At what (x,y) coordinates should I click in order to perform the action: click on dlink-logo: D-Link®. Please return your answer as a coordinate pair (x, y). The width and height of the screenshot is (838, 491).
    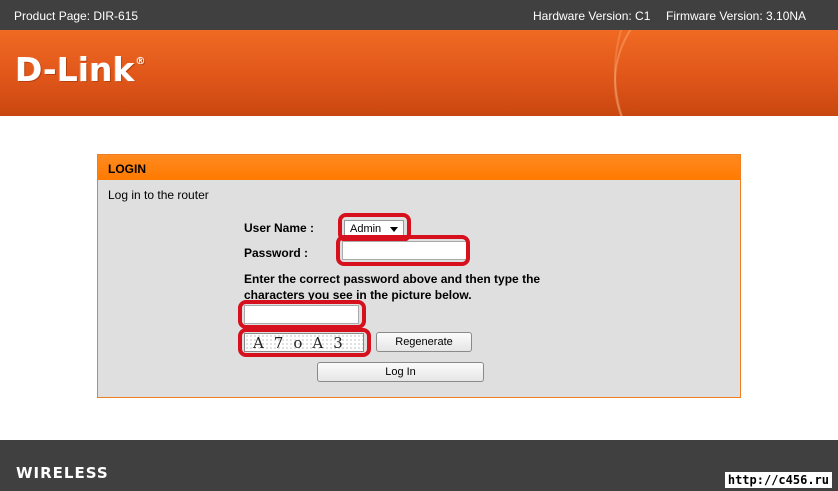
    Looking at the image, I should click on (80, 69).